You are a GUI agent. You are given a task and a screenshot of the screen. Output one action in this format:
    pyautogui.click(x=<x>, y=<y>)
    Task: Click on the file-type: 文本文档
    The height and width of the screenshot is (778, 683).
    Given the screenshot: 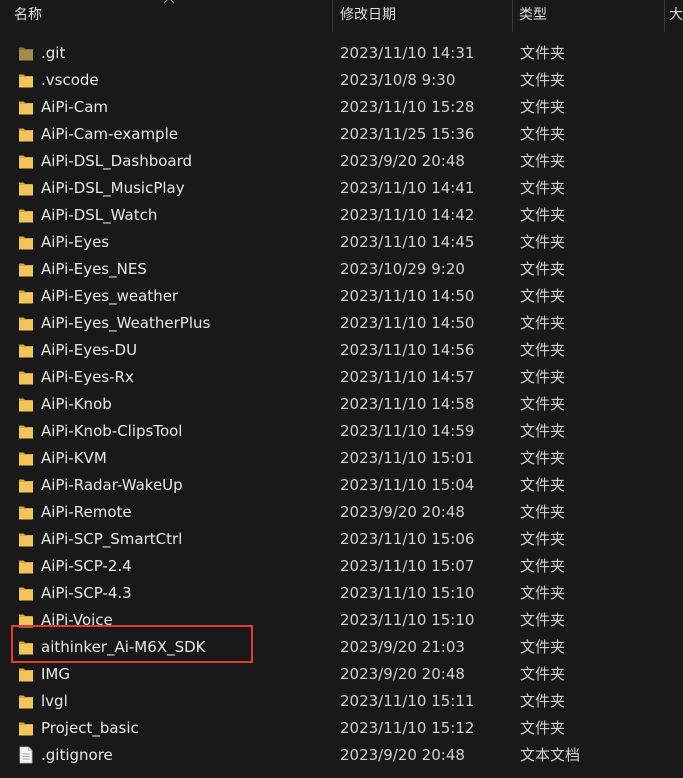 What is the action you would take?
    pyautogui.click(x=550, y=755)
    